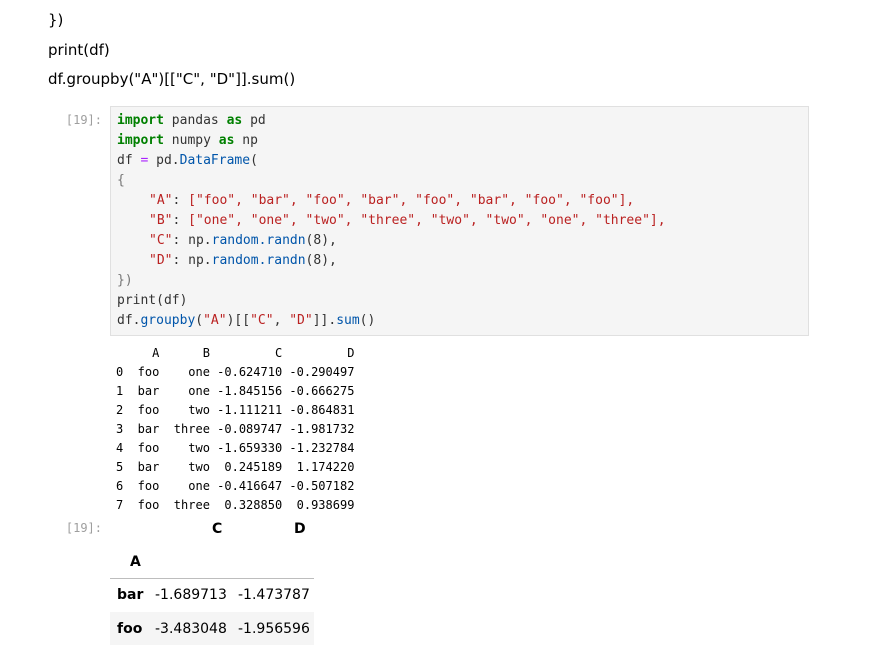  Describe the element at coordinates (215, 160) in the screenshot. I see `code-token: DataFrame` at that location.